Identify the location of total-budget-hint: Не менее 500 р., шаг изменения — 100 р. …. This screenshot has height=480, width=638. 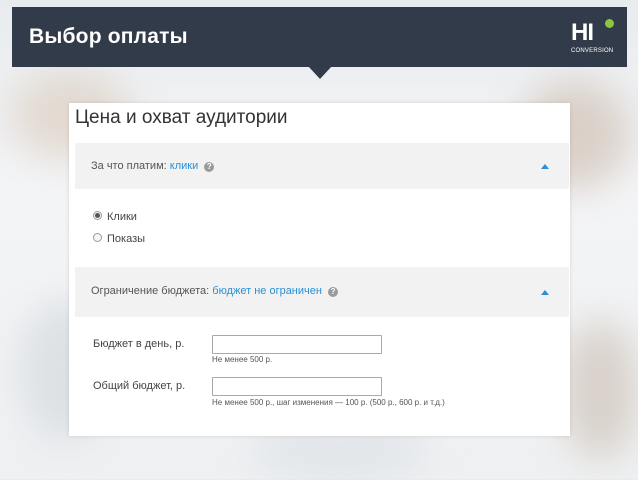
(328, 402).